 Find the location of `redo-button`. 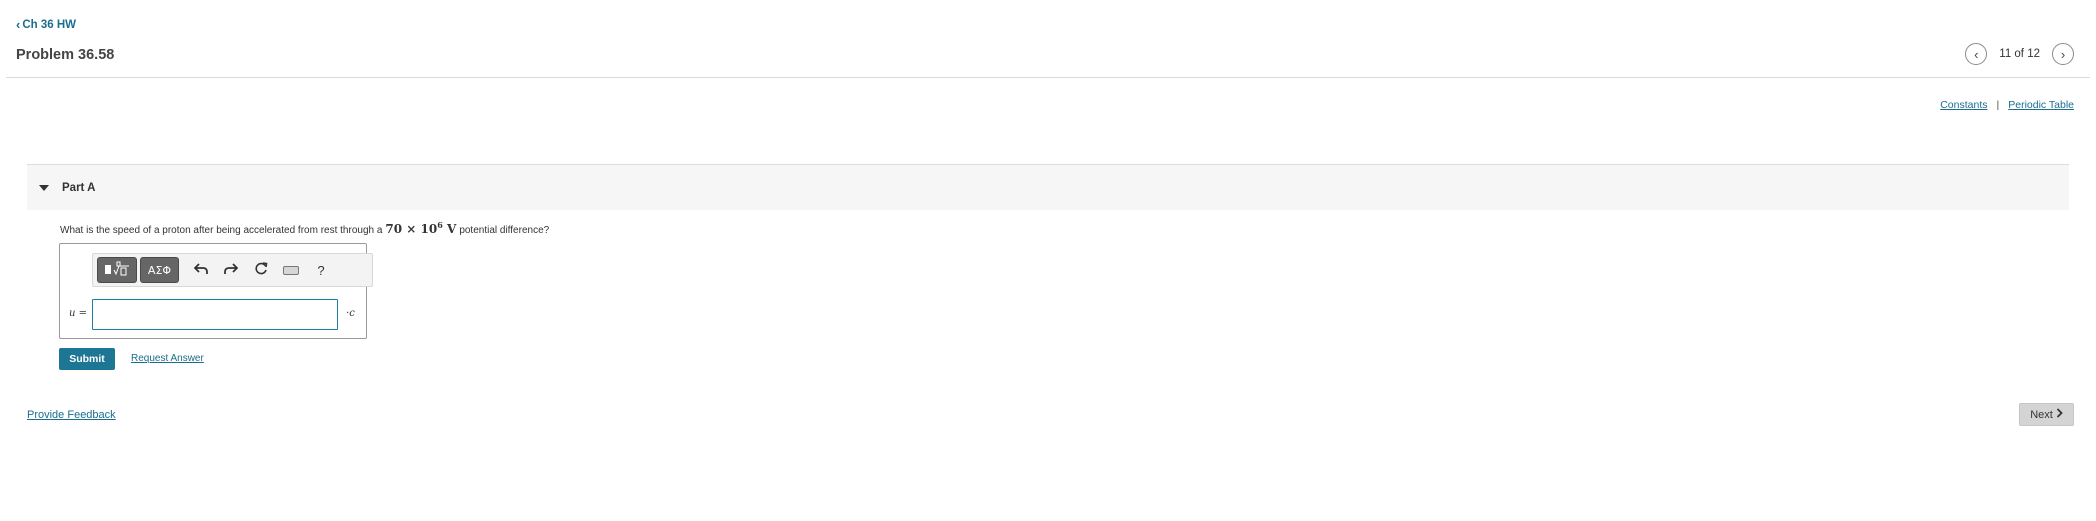

redo-button is located at coordinates (231, 270).